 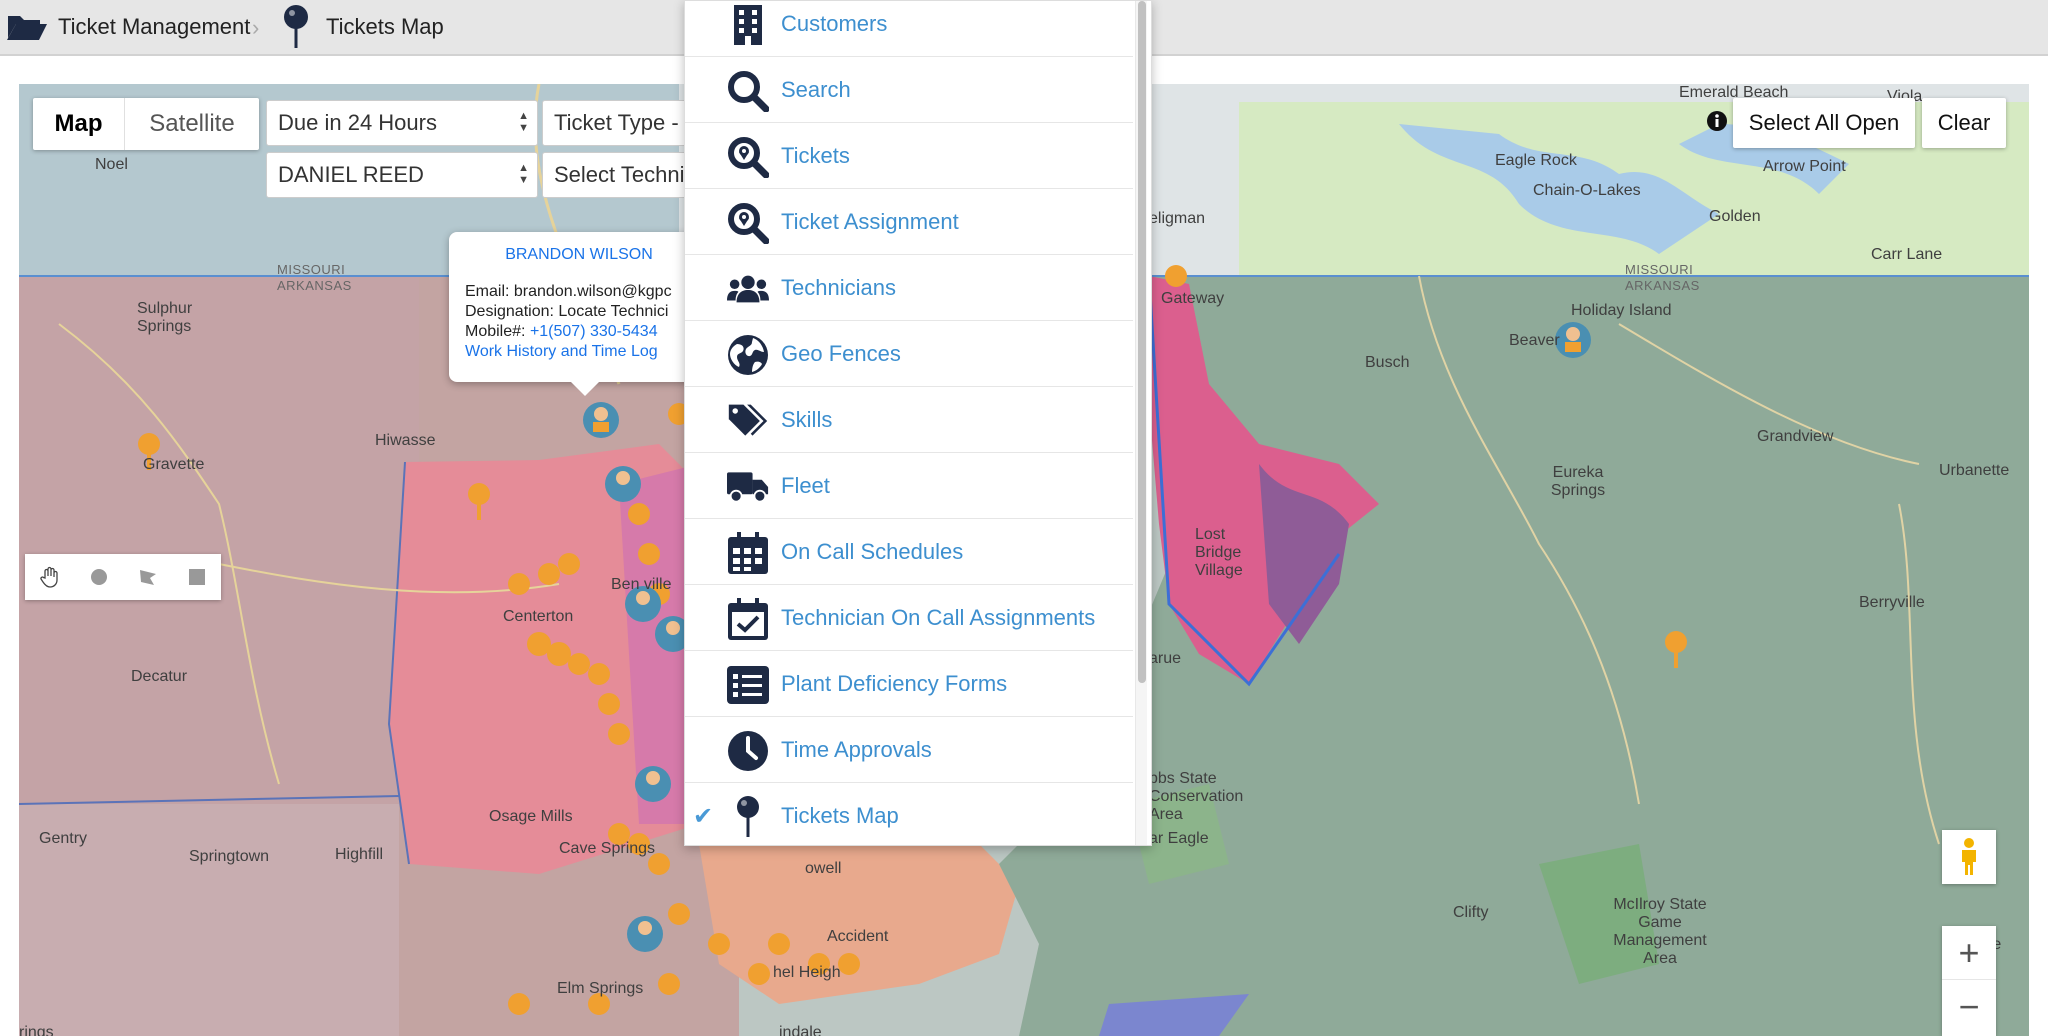 I want to click on place-label: Chain-O-Lakes, so click(x=1587, y=190).